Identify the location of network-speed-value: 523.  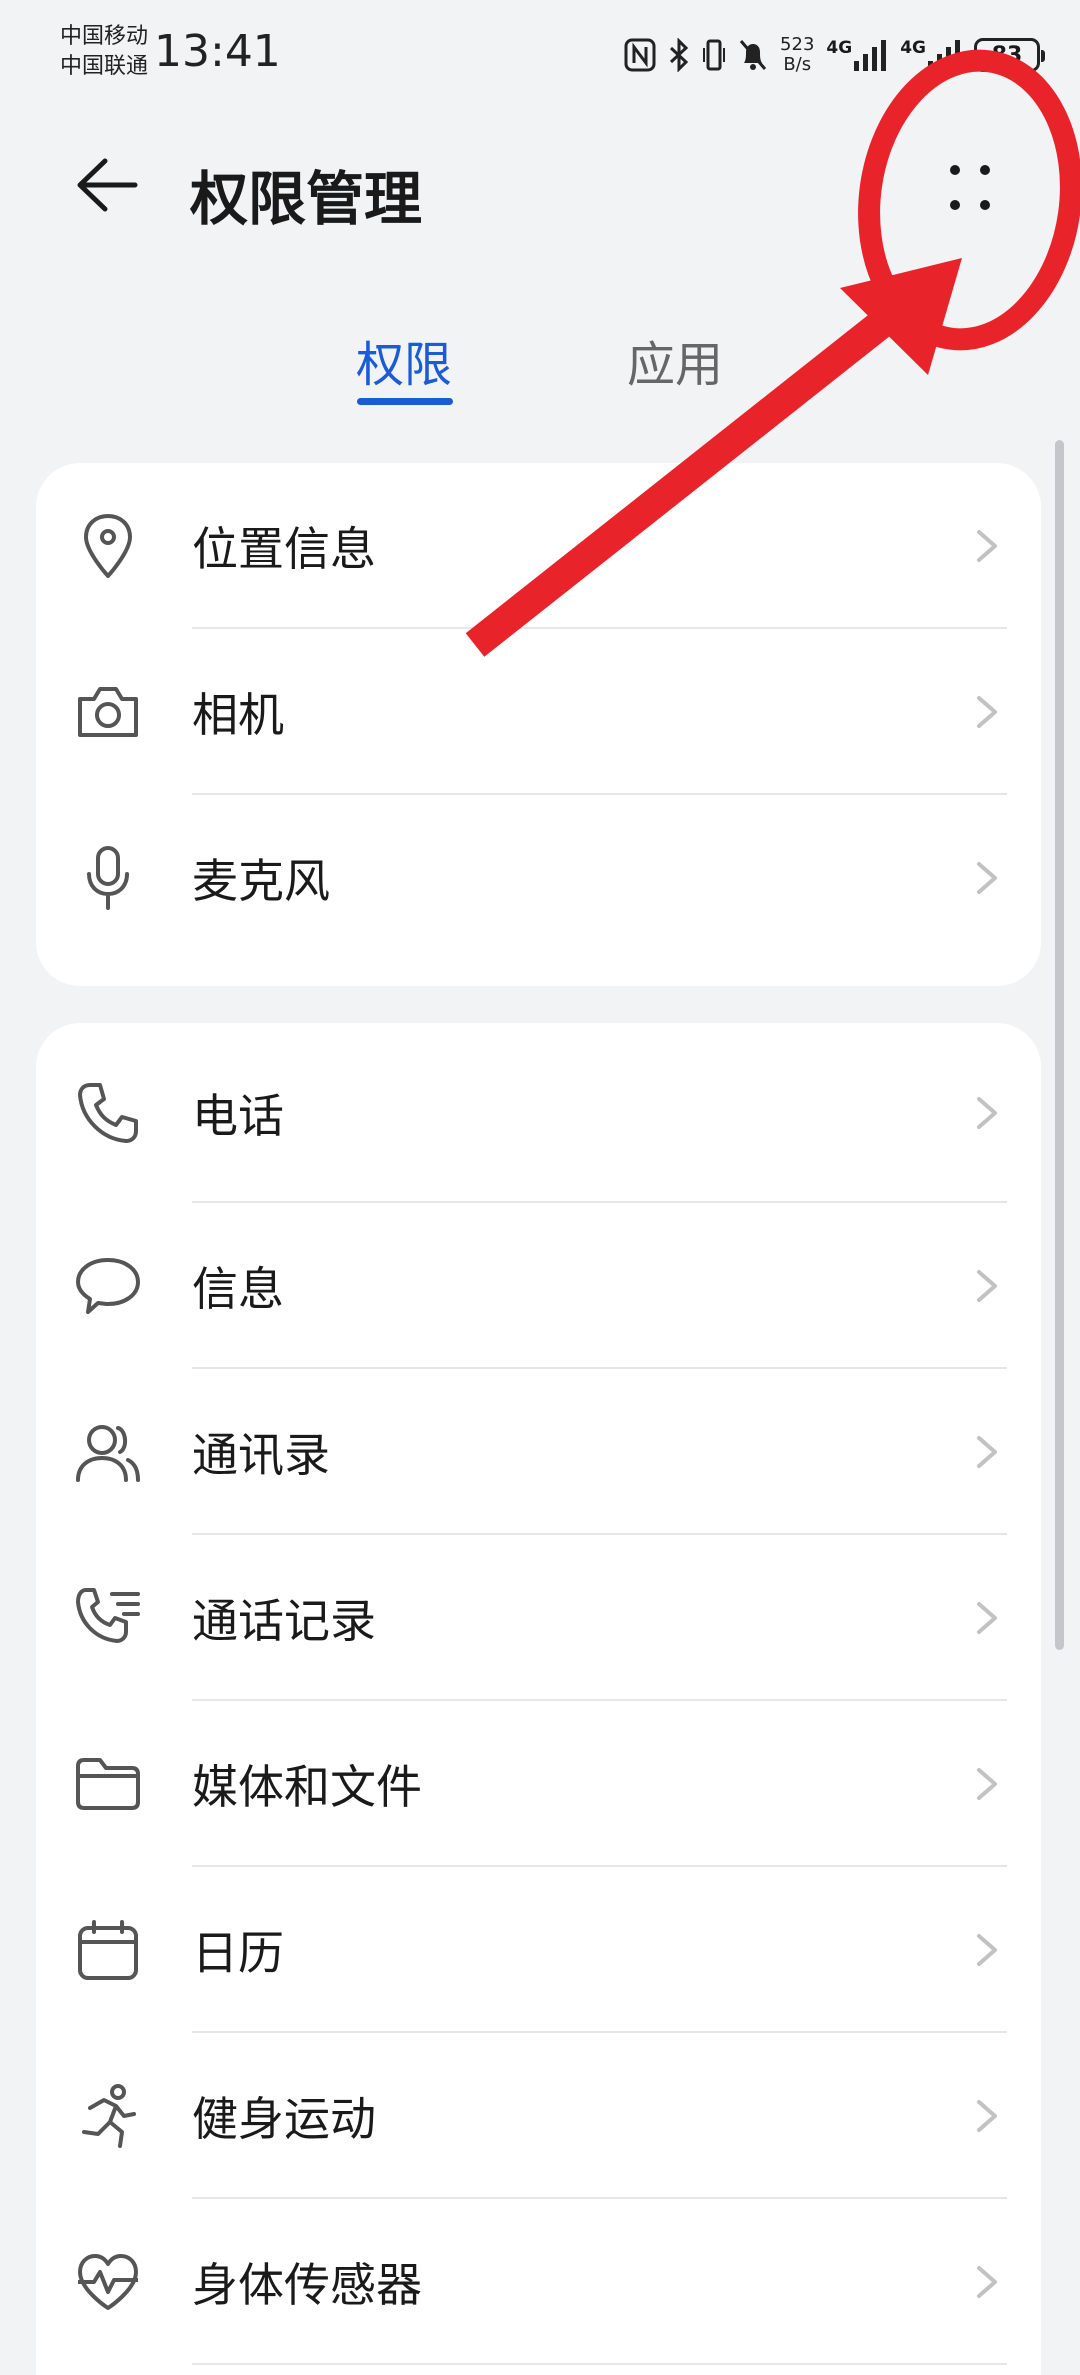
(797, 44).